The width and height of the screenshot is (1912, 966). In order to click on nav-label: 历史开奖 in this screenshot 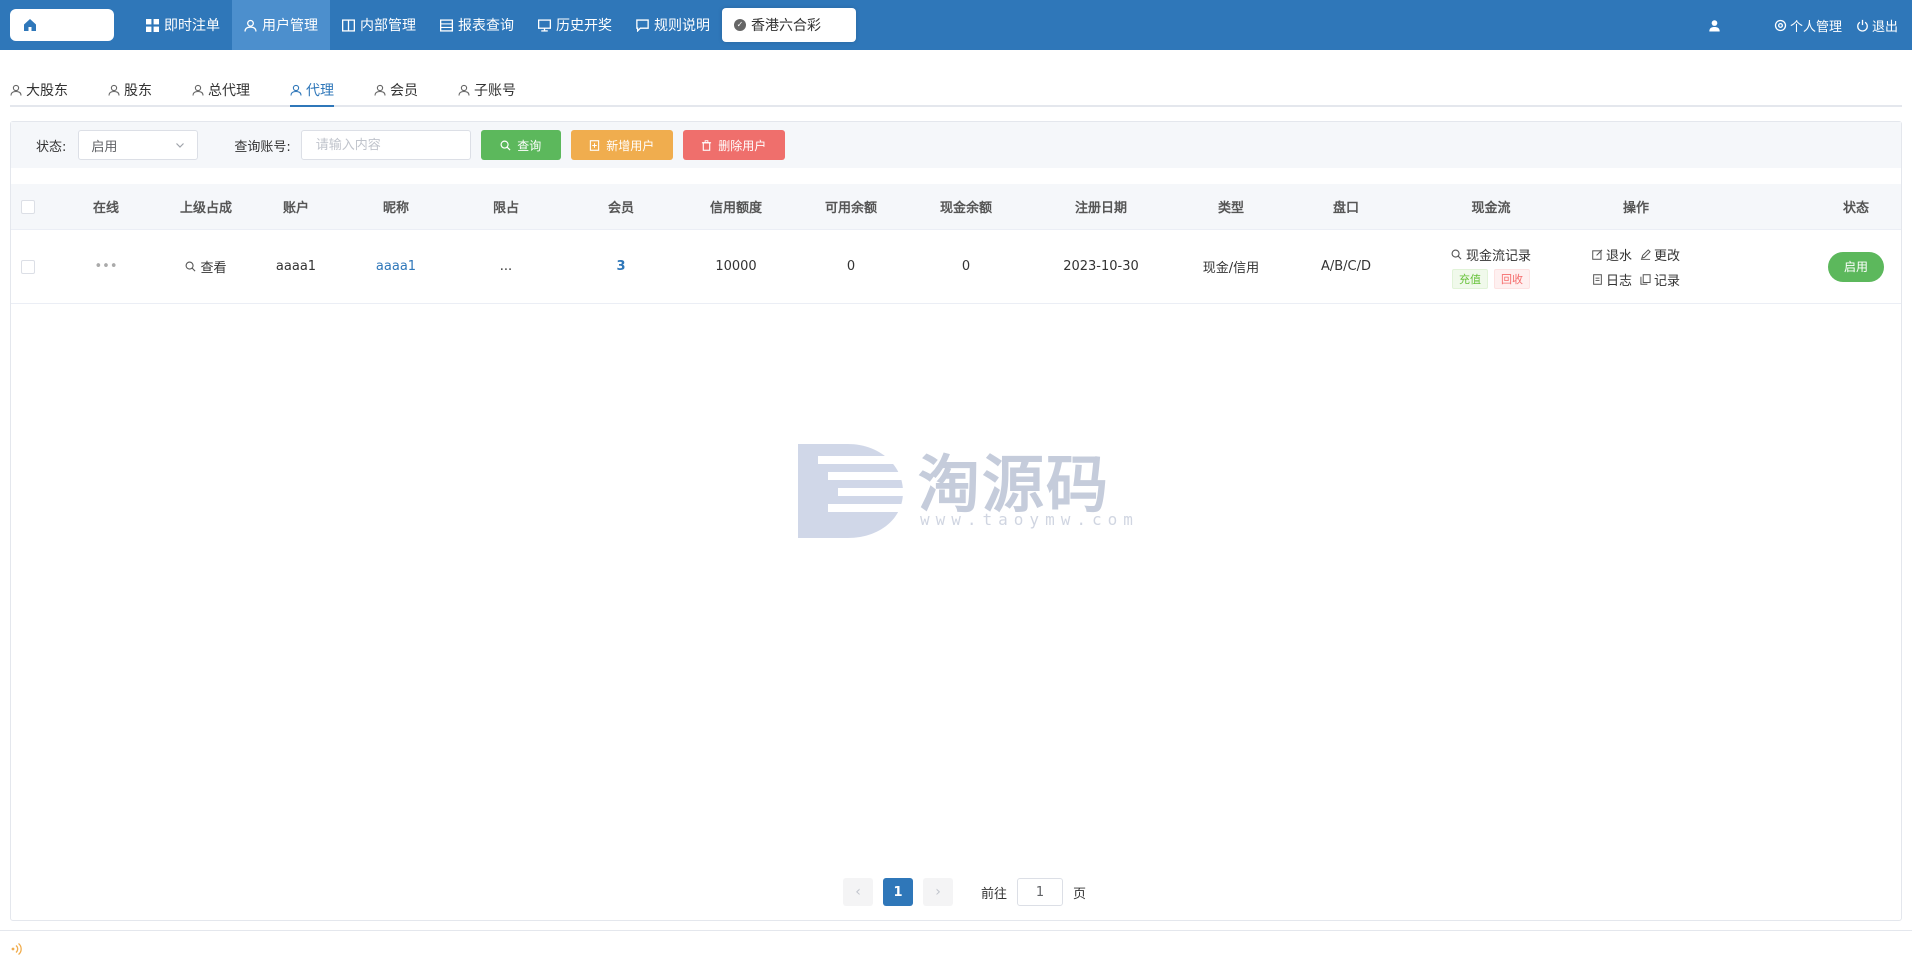, I will do `click(584, 26)`.